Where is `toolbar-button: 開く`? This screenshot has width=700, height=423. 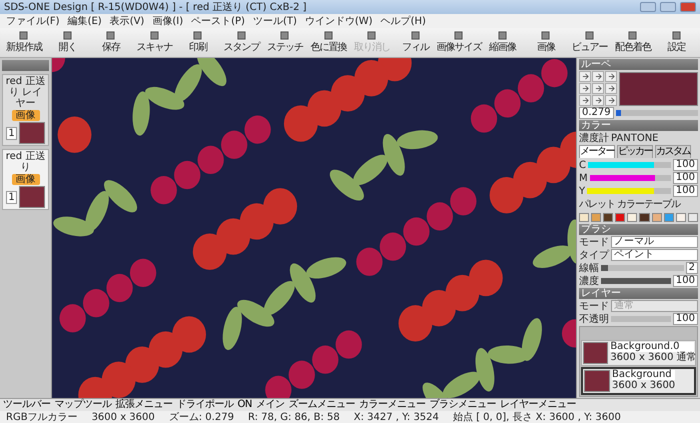 toolbar-button: 開く is located at coordinates (67, 42).